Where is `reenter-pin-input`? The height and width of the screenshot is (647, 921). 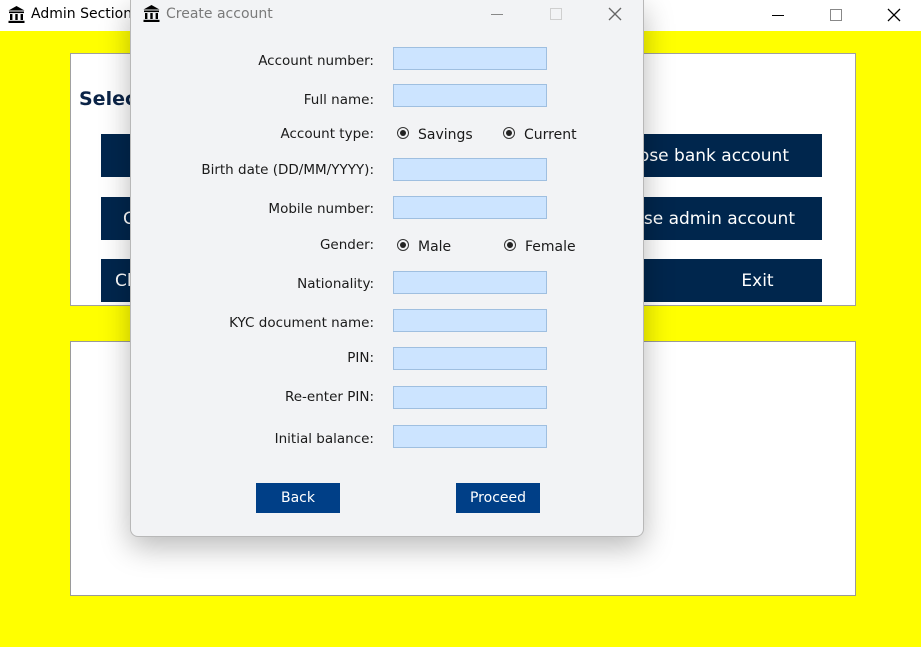 reenter-pin-input is located at coordinates (470, 397).